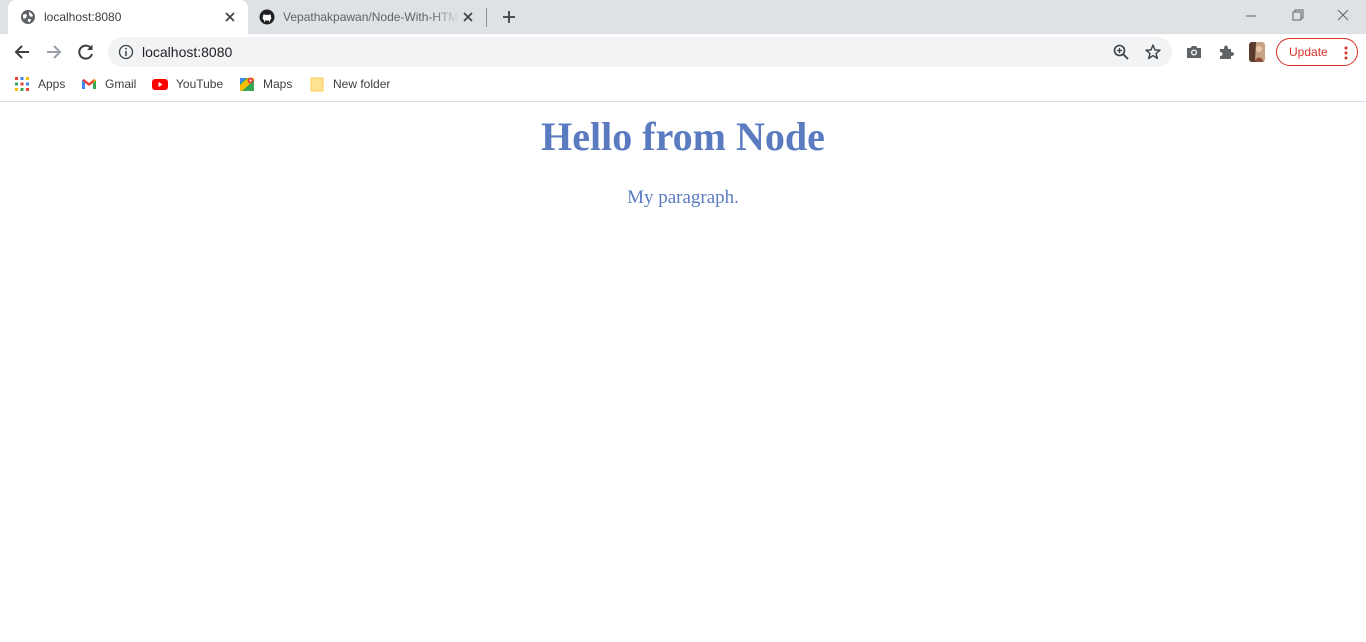 The width and height of the screenshot is (1366, 642). Describe the element at coordinates (126, 52) in the screenshot. I see `site-info-icon` at that location.